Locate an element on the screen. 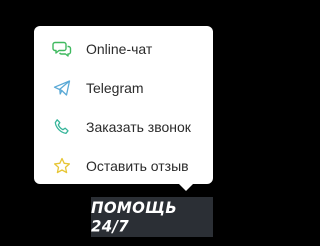 The height and width of the screenshot is (246, 320). menu-item-request-call: Заказать звонок is located at coordinates (123, 126).